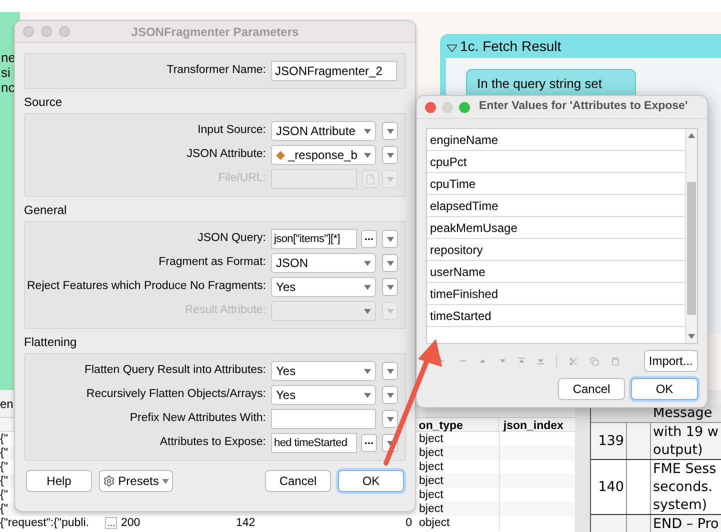 The width and height of the screenshot is (721, 532). Describe the element at coordinates (511, 46) in the screenshot. I see `bookmark-title: 1c. Fetch Result` at that location.